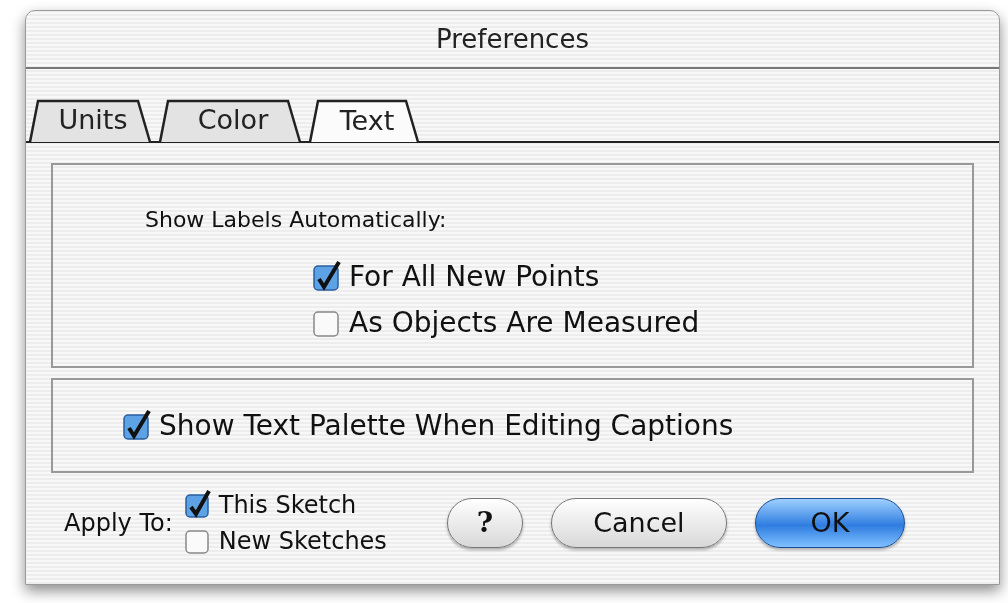 This screenshot has width=1008, height=603. What do you see at coordinates (302, 541) in the screenshot?
I see `checkbox-label: New Sketches` at bounding box center [302, 541].